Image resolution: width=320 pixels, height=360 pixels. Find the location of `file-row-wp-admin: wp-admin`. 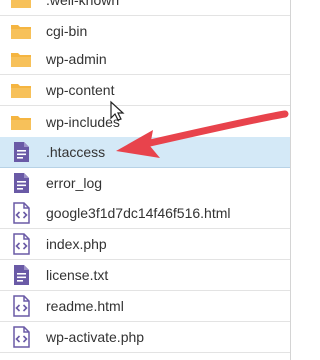

file-row-wp-admin: wp-admin is located at coordinates (145, 59).